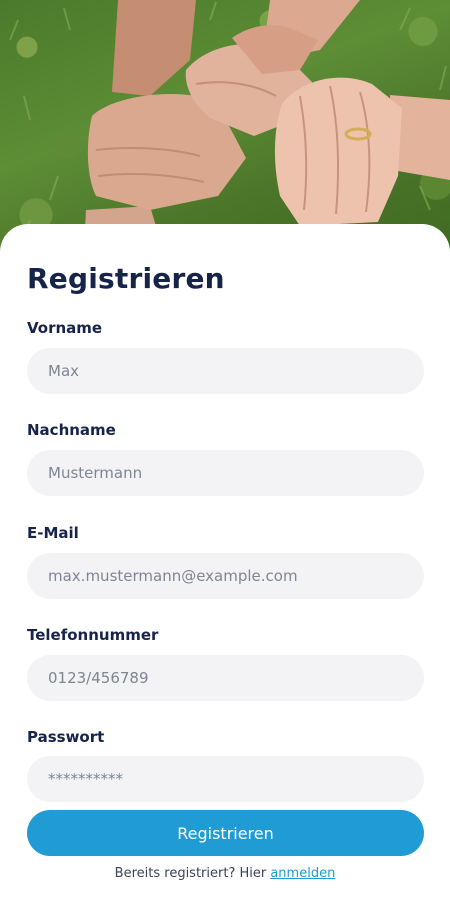  I want to click on last-name-label: Nachname, so click(71, 430).